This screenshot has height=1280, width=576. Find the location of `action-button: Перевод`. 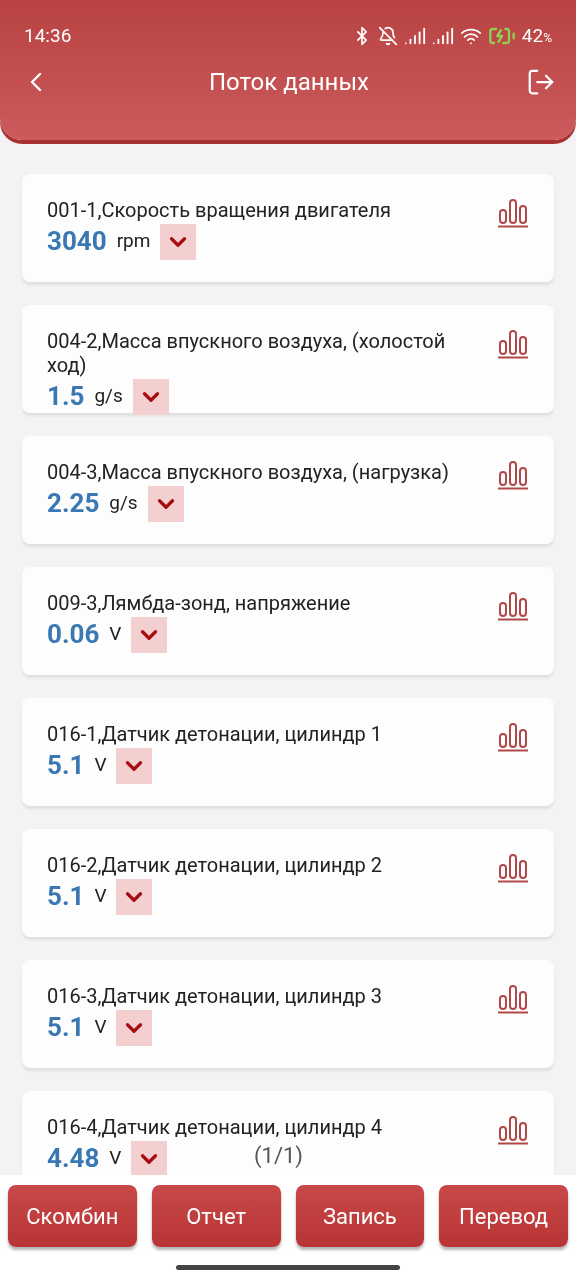

action-button: Перевод is located at coordinates (503, 1216).